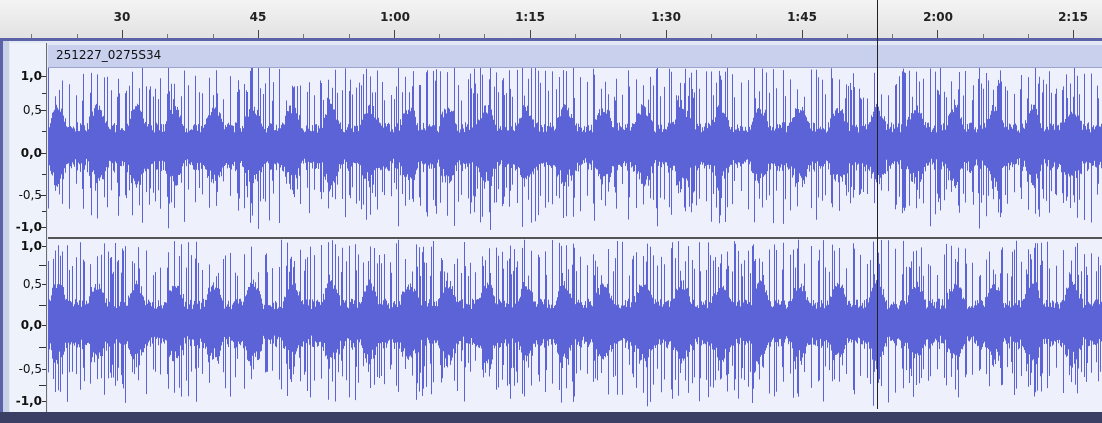 Image resolution: width=1102 pixels, height=423 pixels. Describe the element at coordinates (802, 17) in the screenshot. I see `timeline-label-1-45: 1:45` at that location.